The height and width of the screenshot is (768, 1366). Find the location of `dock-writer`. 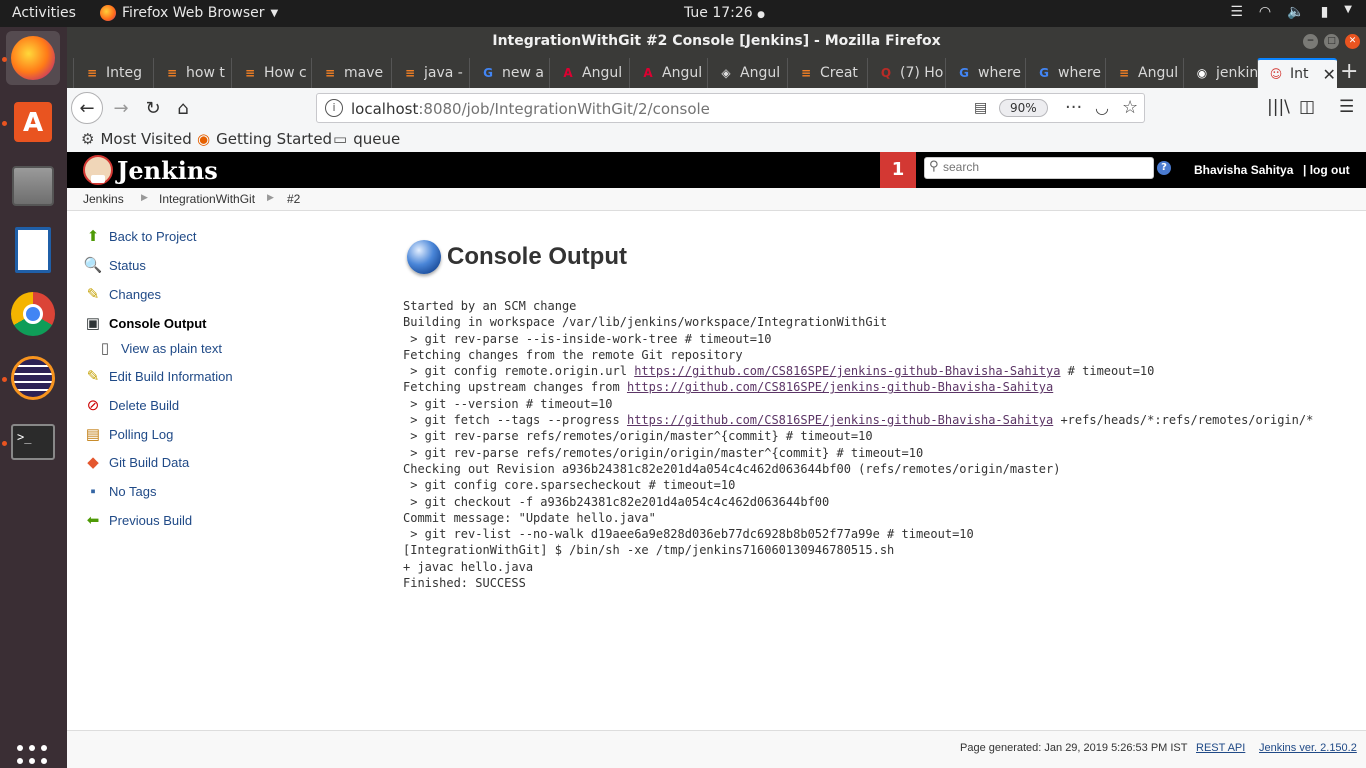

dock-writer is located at coordinates (33, 250).